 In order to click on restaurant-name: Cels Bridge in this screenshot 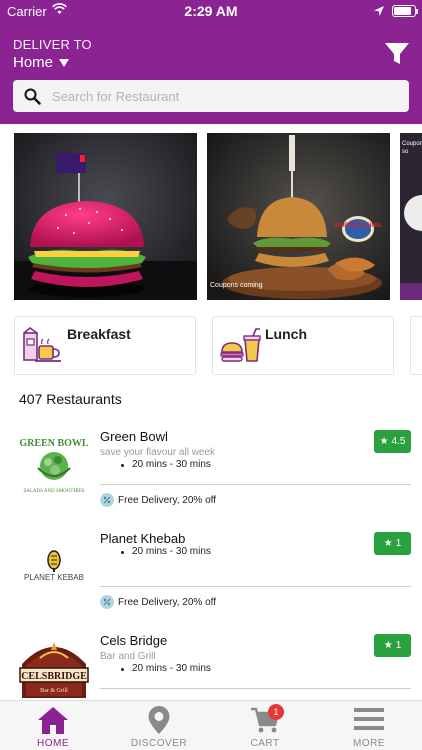, I will do `click(134, 640)`.